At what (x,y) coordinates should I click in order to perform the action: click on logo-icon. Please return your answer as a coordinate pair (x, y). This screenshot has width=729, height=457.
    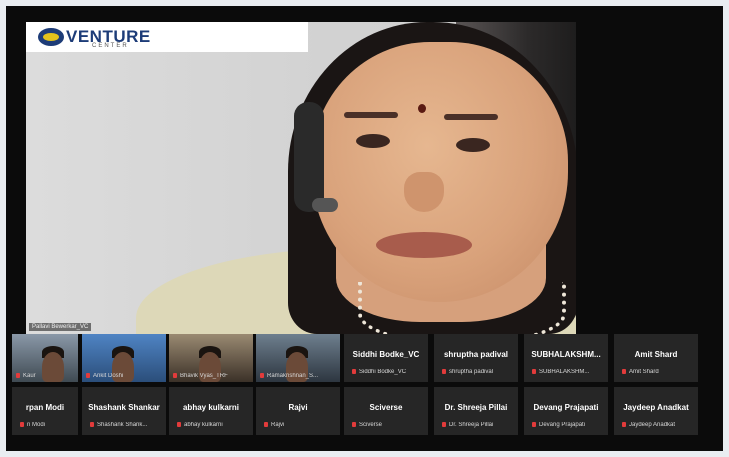
    Looking at the image, I should click on (51, 37).